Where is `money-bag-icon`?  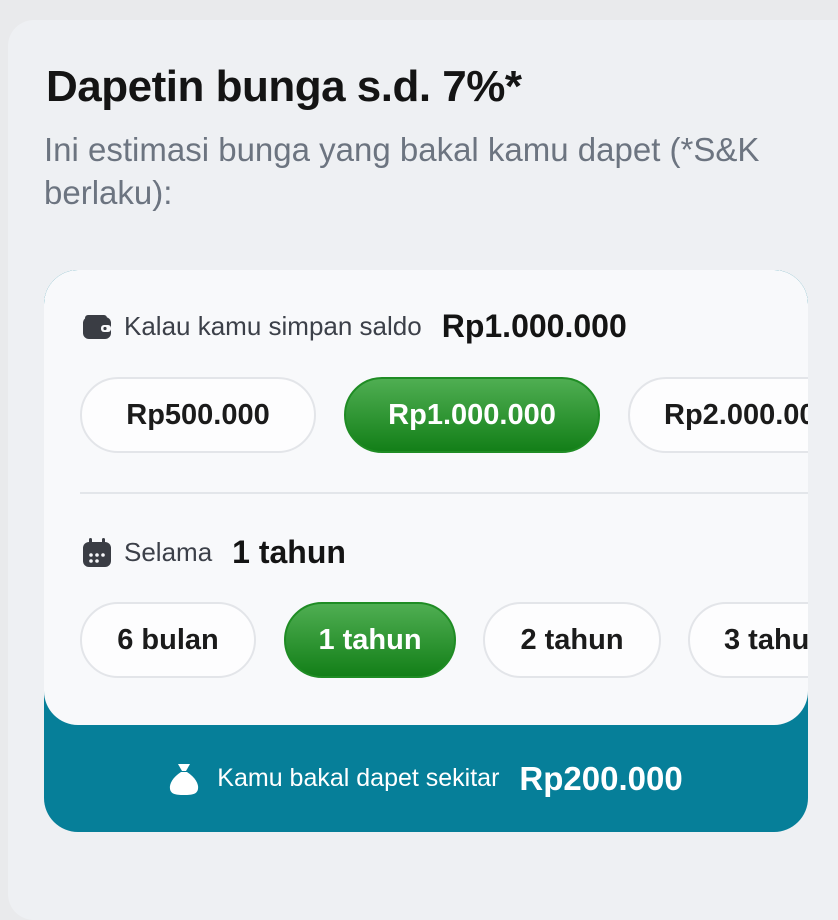 money-bag-icon is located at coordinates (184, 779).